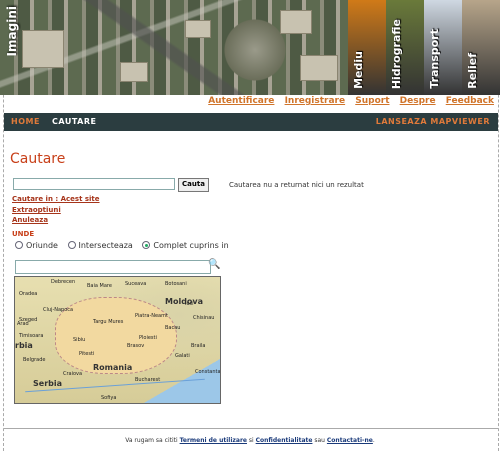  Describe the element at coordinates (108, 322) in the screenshot. I see `map-city-label: Targu Mures` at that location.